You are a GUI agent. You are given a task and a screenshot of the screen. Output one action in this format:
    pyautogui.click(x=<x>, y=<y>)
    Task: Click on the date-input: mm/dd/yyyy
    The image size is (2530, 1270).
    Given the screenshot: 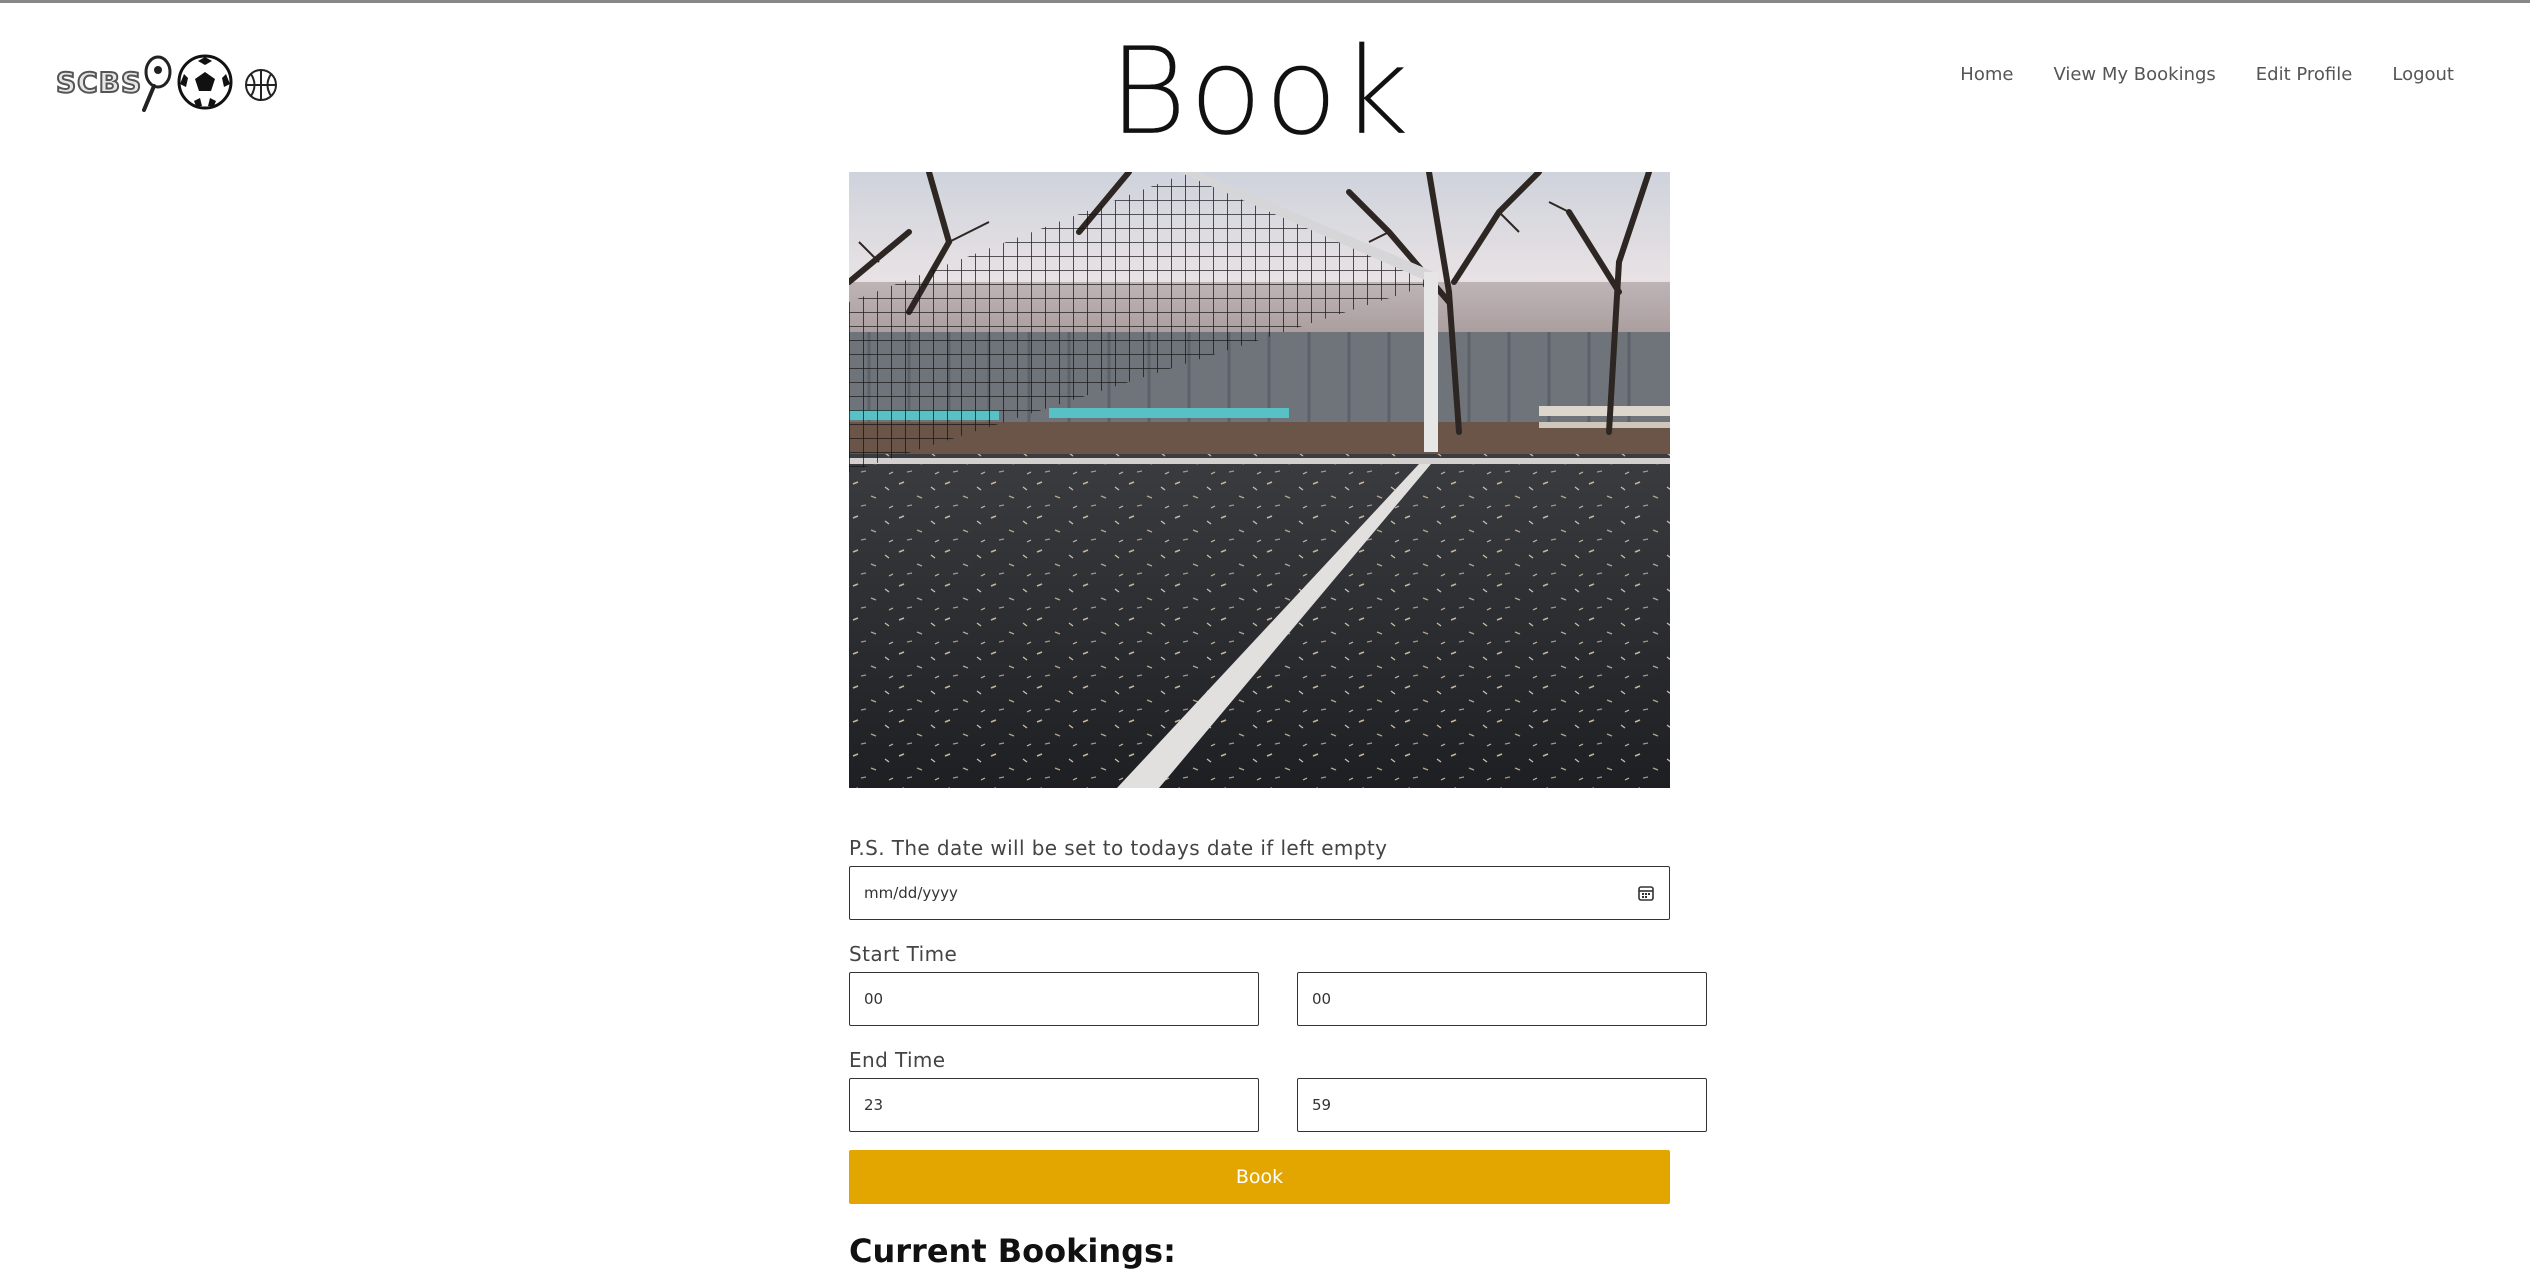 What is the action you would take?
    pyautogui.click(x=1259, y=893)
    